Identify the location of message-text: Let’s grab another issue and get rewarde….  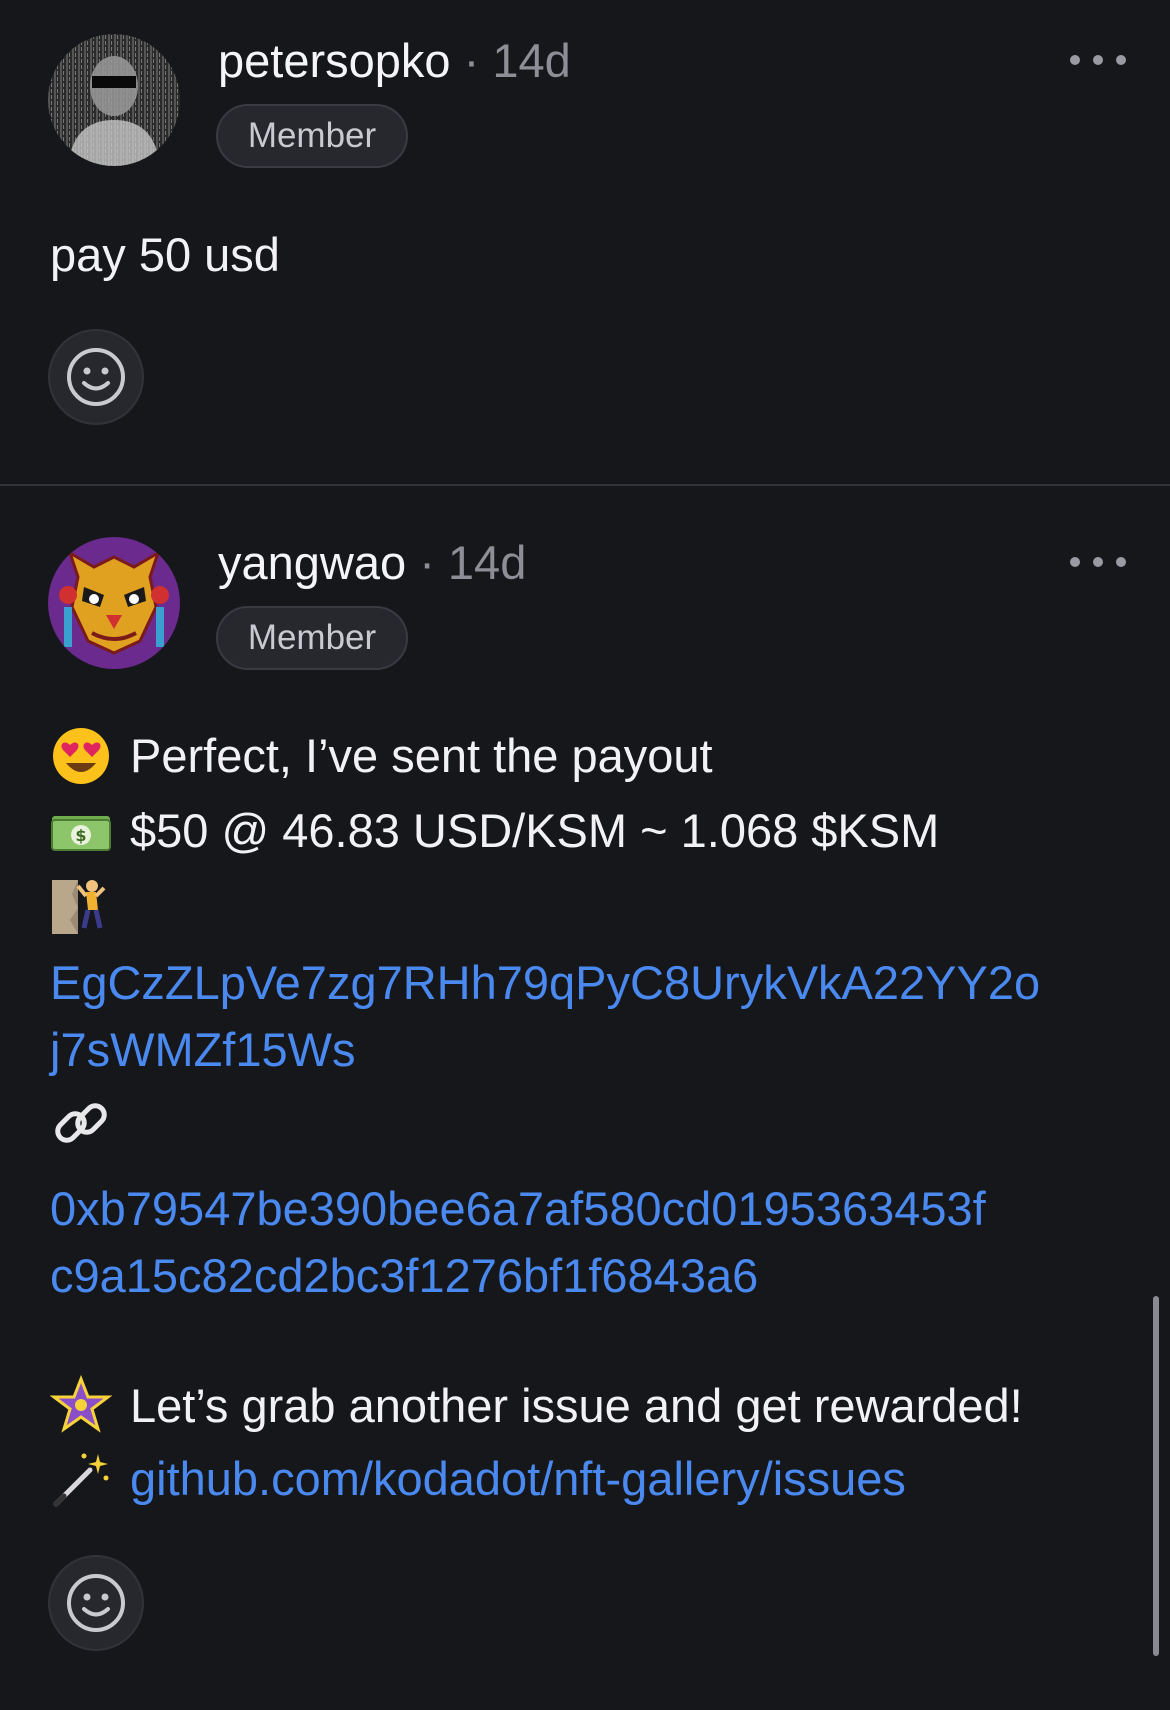
(576, 1405).